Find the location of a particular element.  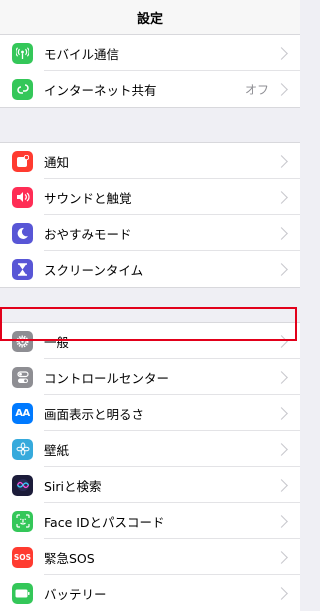

page-title: 設定 is located at coordinates (149, 19).